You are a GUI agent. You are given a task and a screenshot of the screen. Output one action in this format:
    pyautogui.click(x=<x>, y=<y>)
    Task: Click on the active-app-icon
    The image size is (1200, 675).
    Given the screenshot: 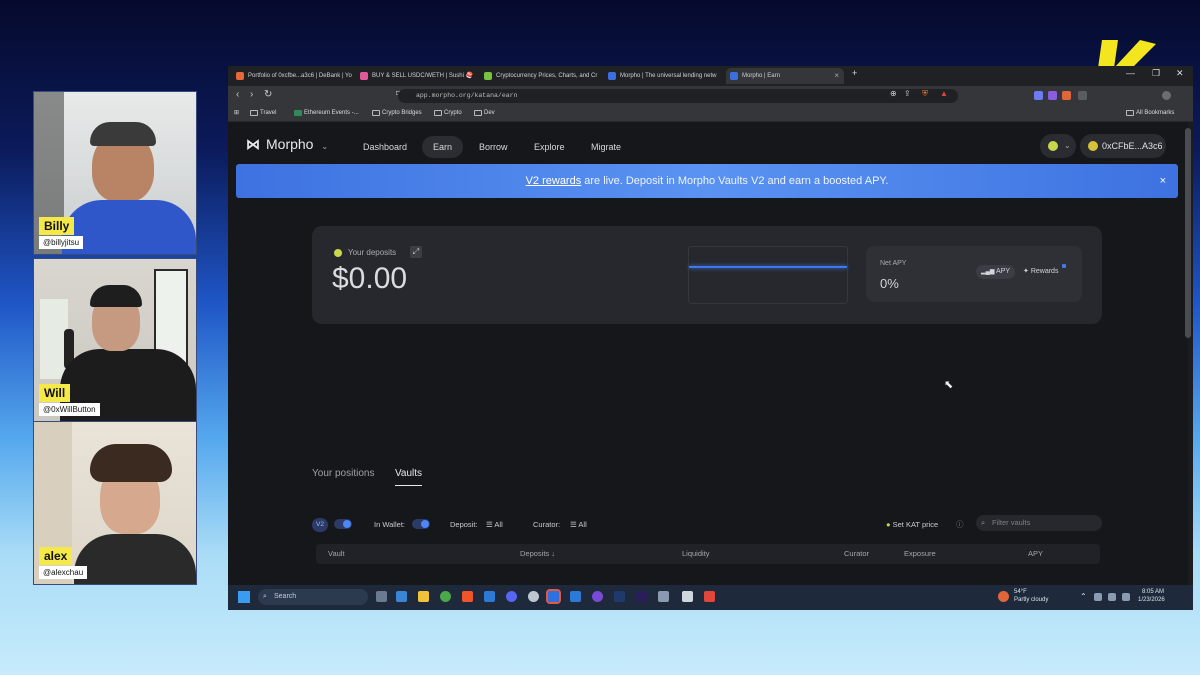 What is the action you would take?
    pyautogui.click(x=553, y=596)
    